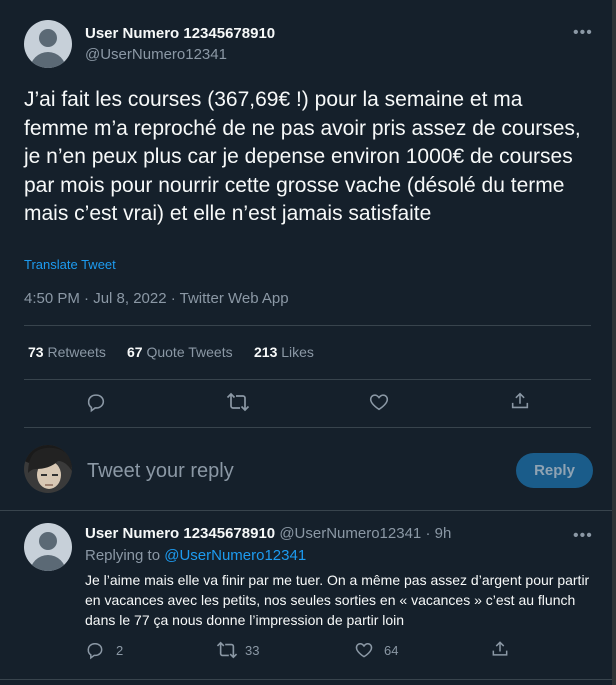 The width and height of the screenshot is (616, 685). Describe the element at coordinates (252, 650) in the screenshot. I see `retweet-count: 33` at that location.